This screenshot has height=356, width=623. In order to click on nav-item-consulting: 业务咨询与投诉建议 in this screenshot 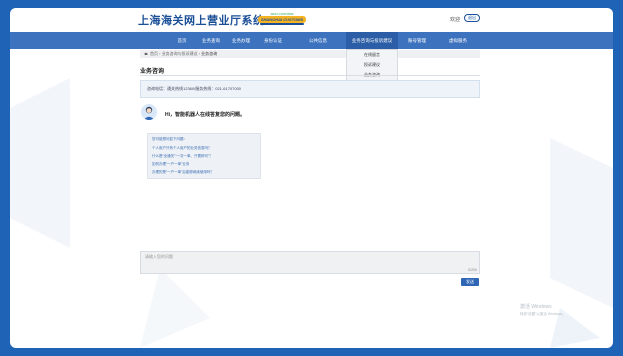, I will do `click(372, 40)`.